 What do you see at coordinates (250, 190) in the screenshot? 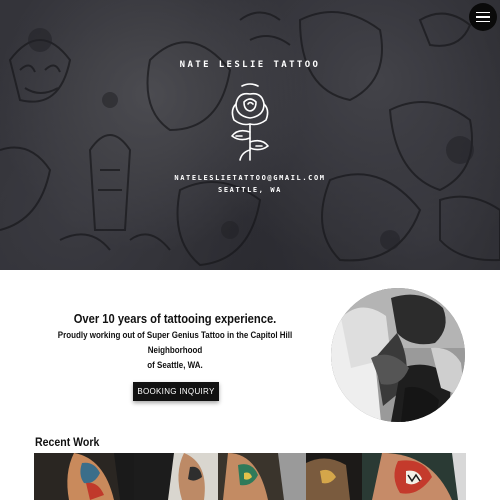
I see `contact-location: SEATTLE, WA` at bounding box center [250, 190].